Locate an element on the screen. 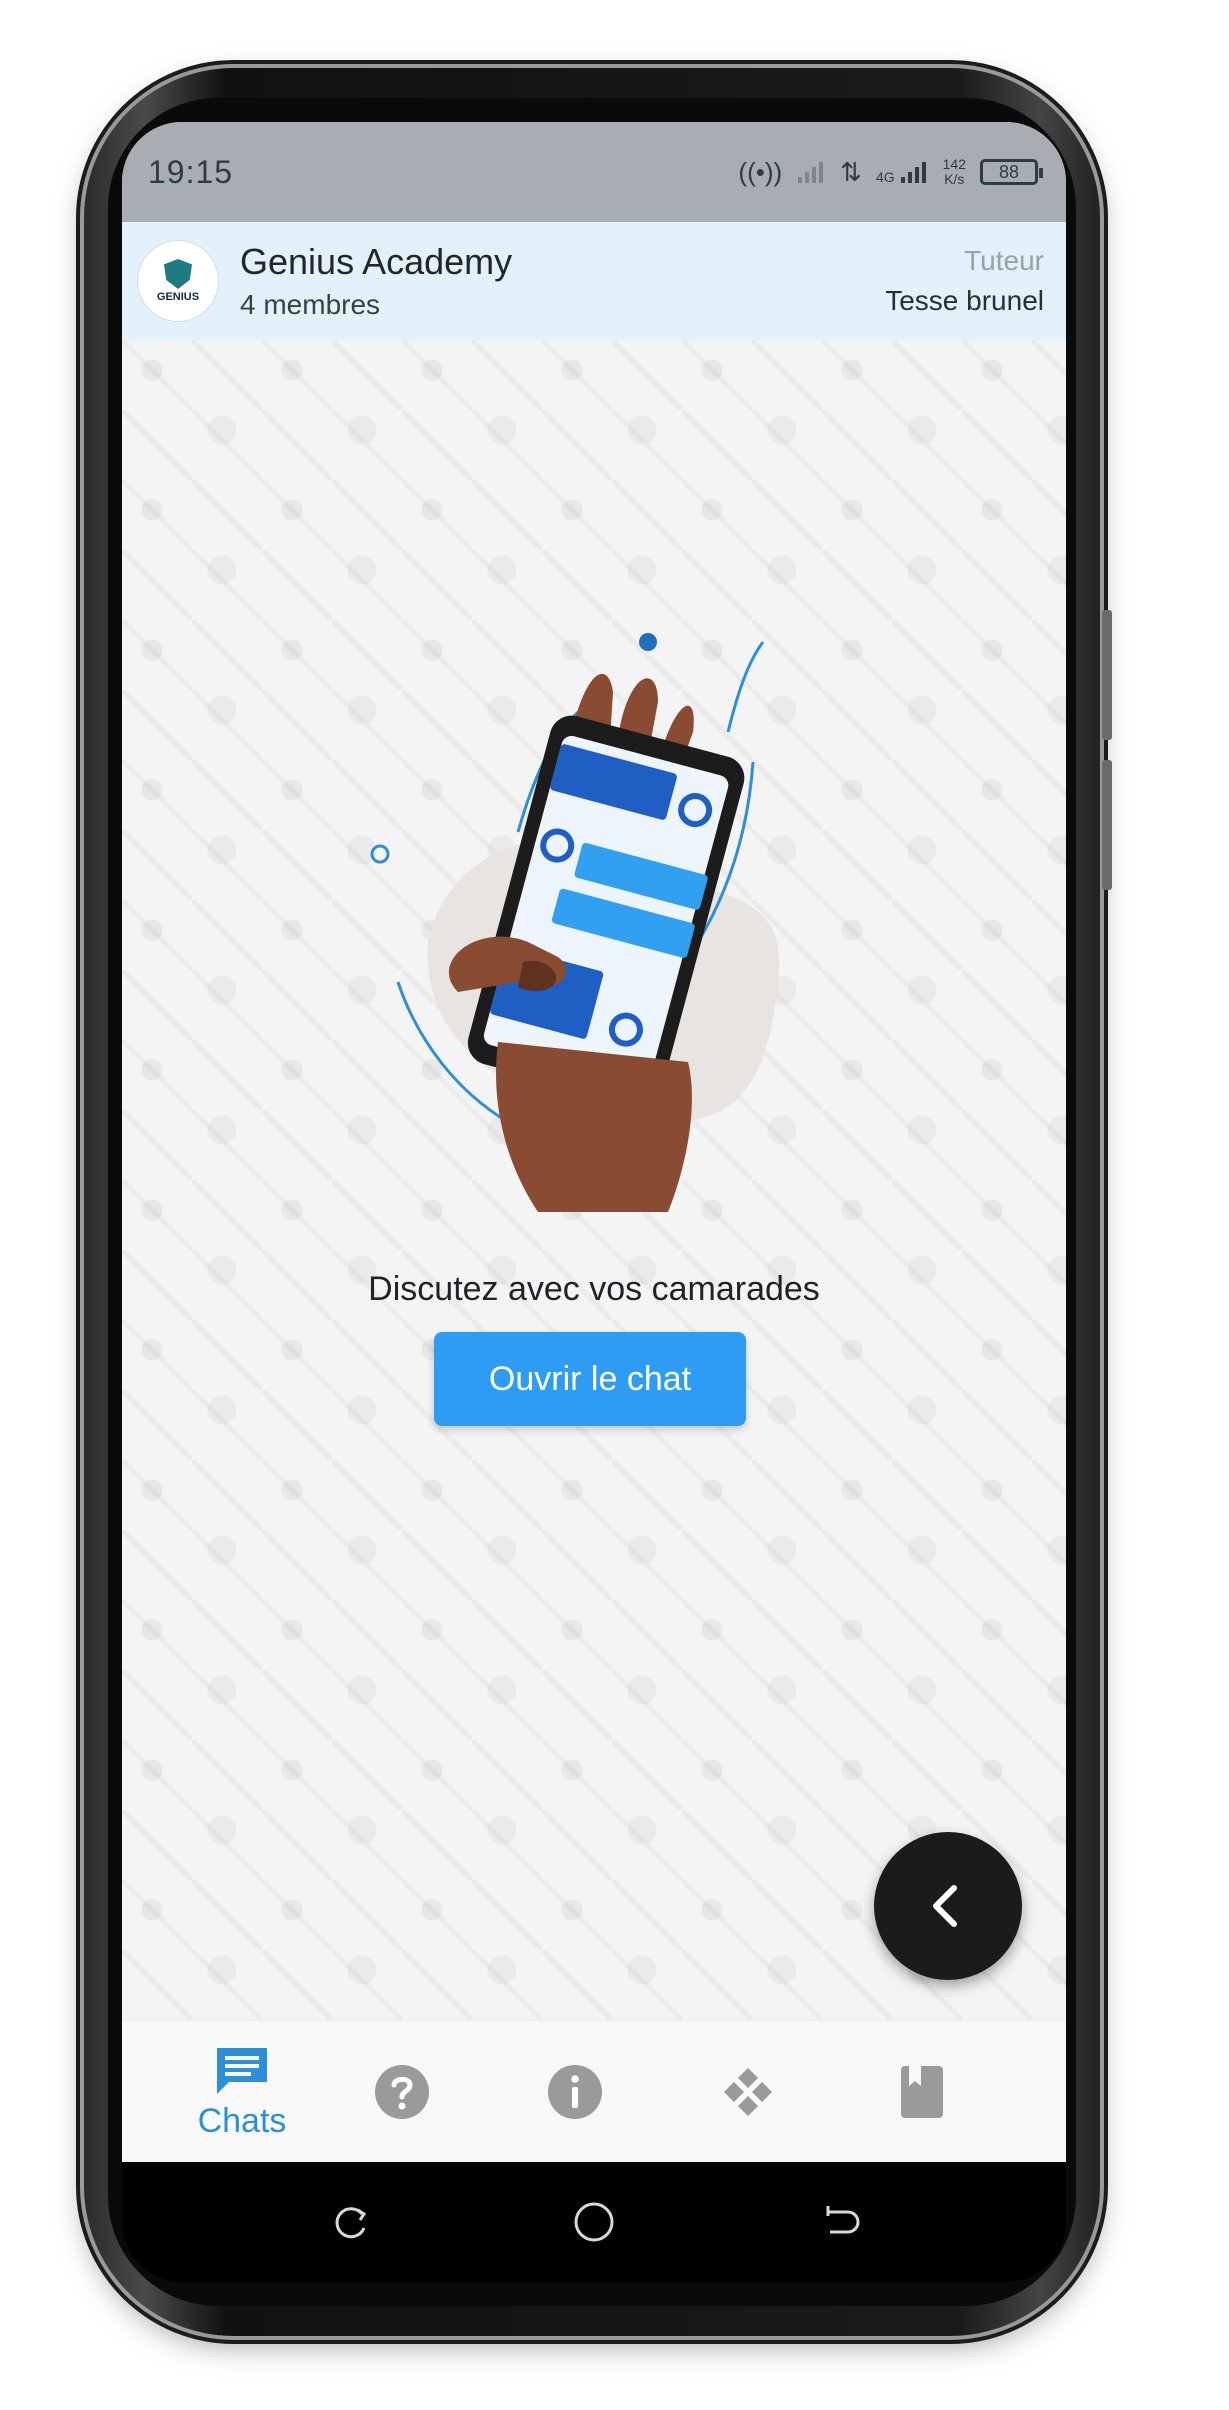  battery-level: 88 is located at coordinates (1009, 171).